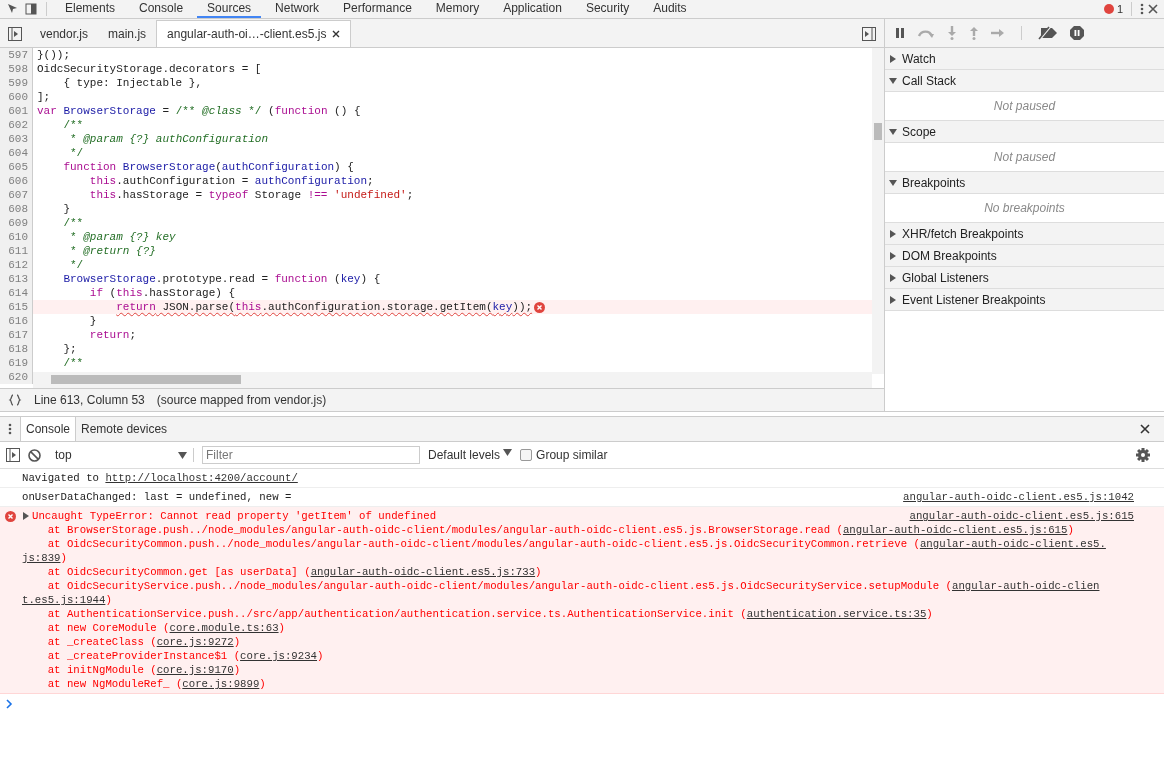 The image size is (1164, 781). I want to click on link: angular-auth-oidc-client.es5.js:615, so click(955, 530).